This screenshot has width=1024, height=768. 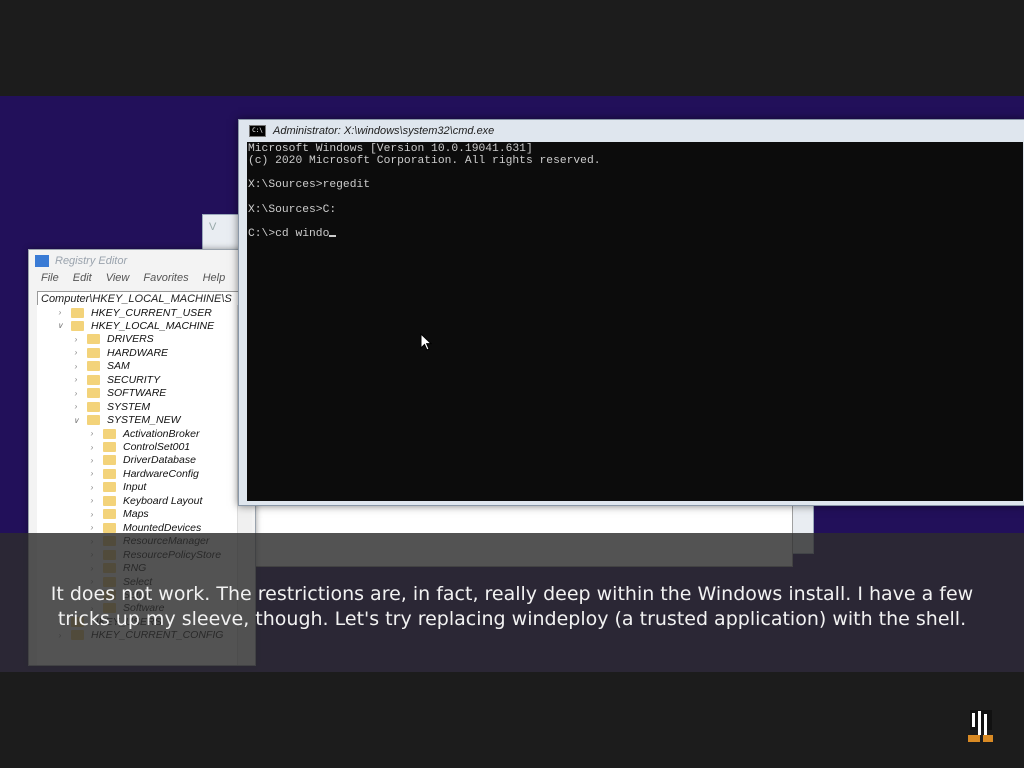 I want to click on registry-menu-bar: File Edit View Favorites Help, so click(x=142, y=280).